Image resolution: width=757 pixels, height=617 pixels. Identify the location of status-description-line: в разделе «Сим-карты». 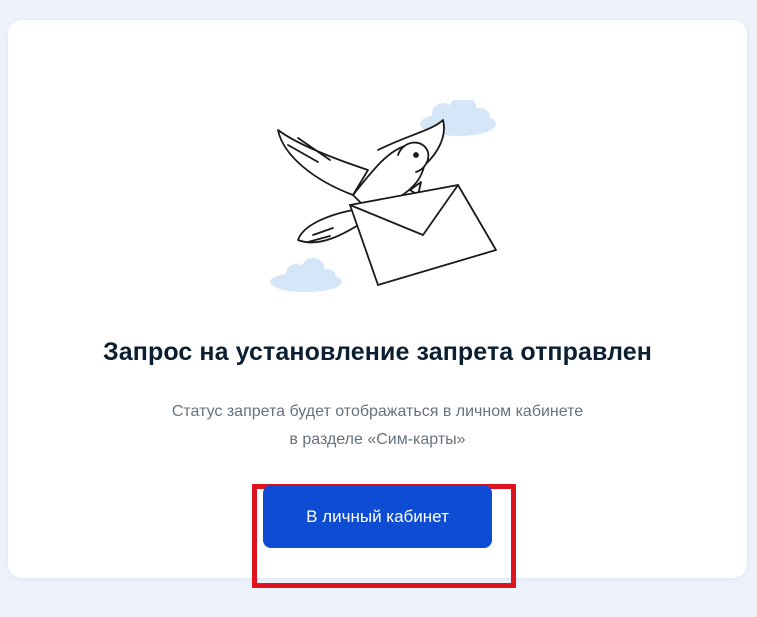
(377, 439).